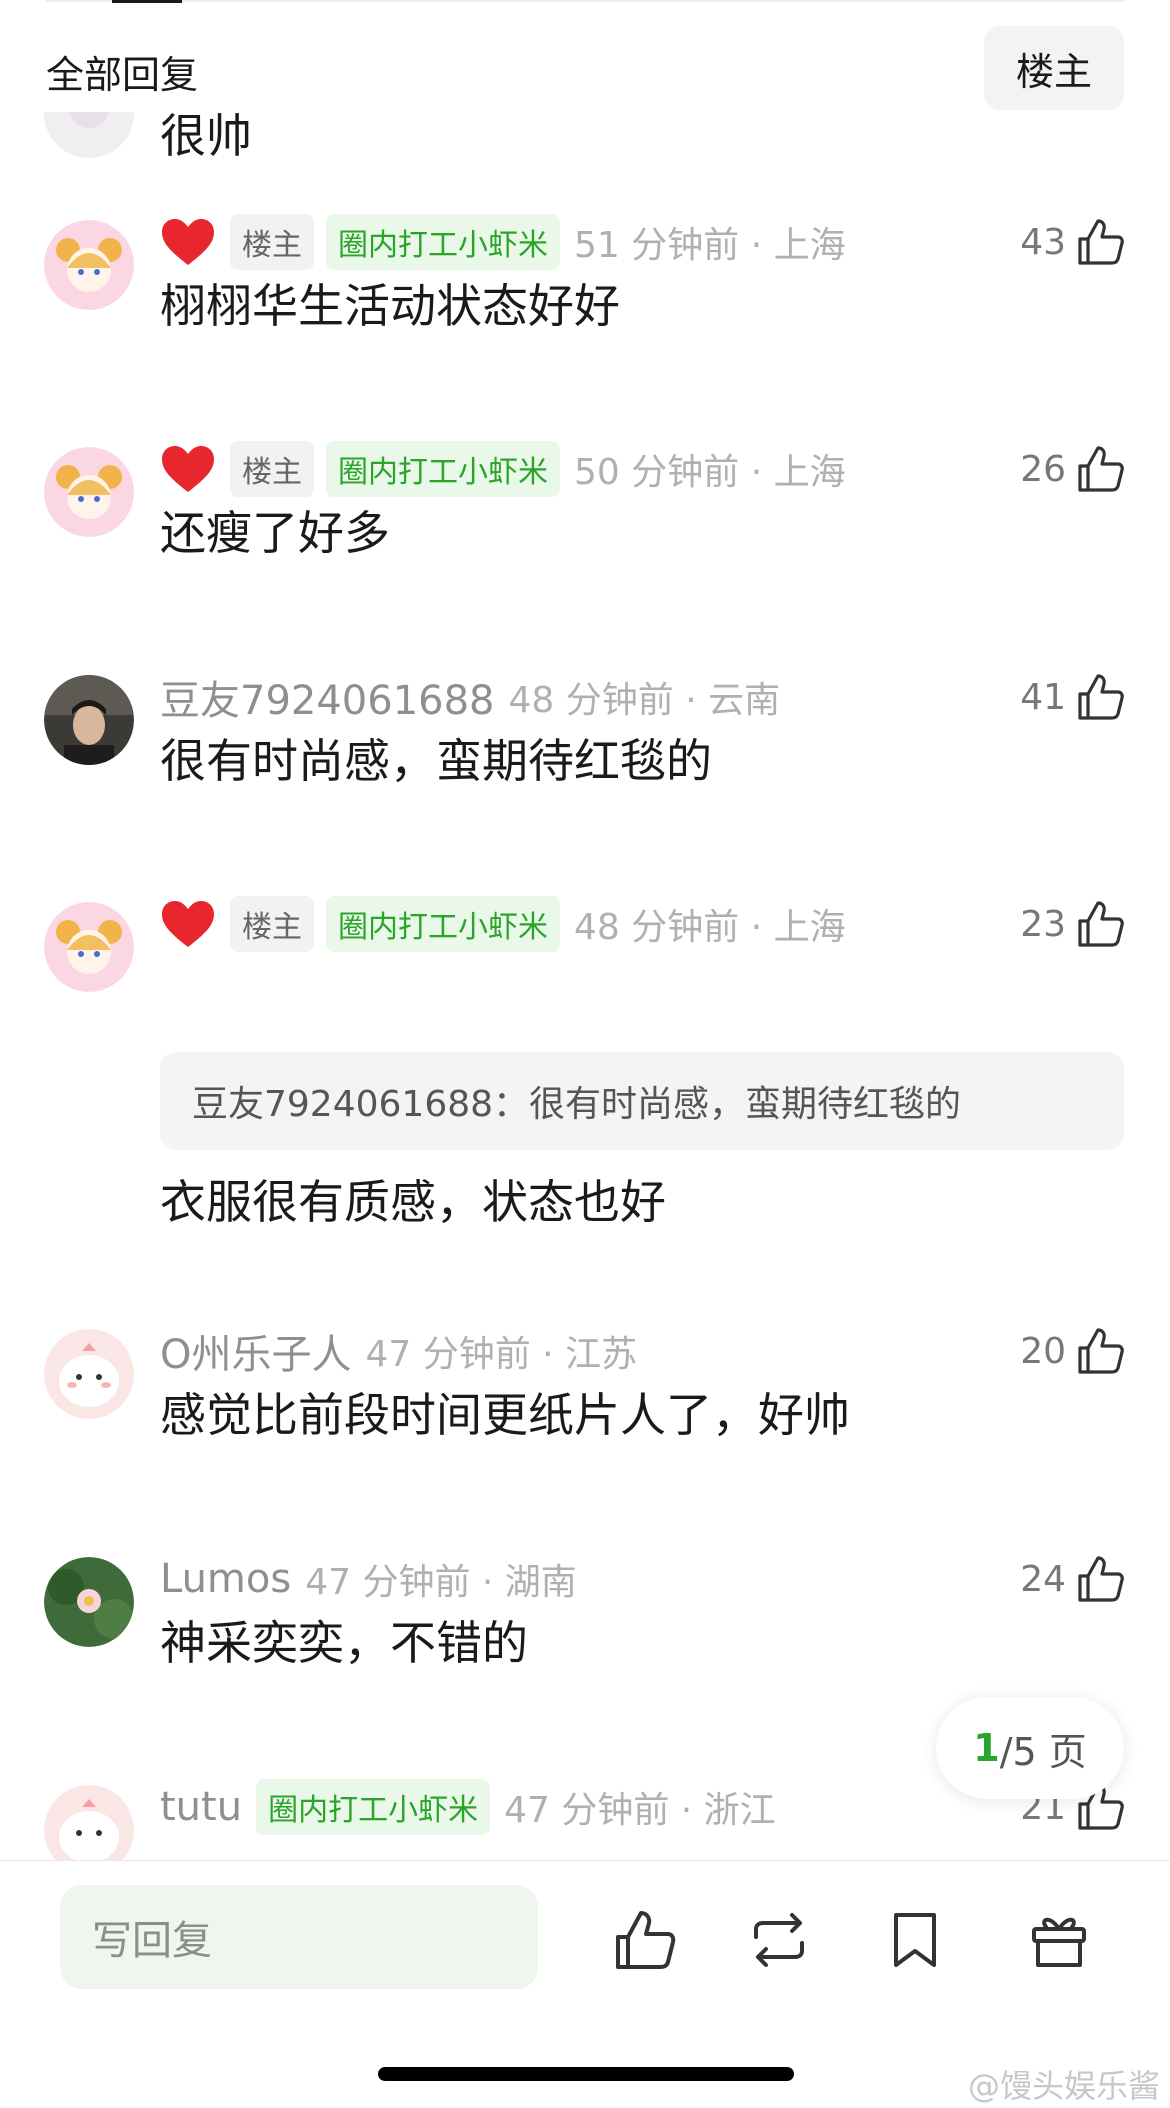 This screenshot has width=1170, height=2108. What do you see at coordinates (255, 1351) in the screenshot?
I see `username: O州乐子人` at bounding box center [255, 1351].